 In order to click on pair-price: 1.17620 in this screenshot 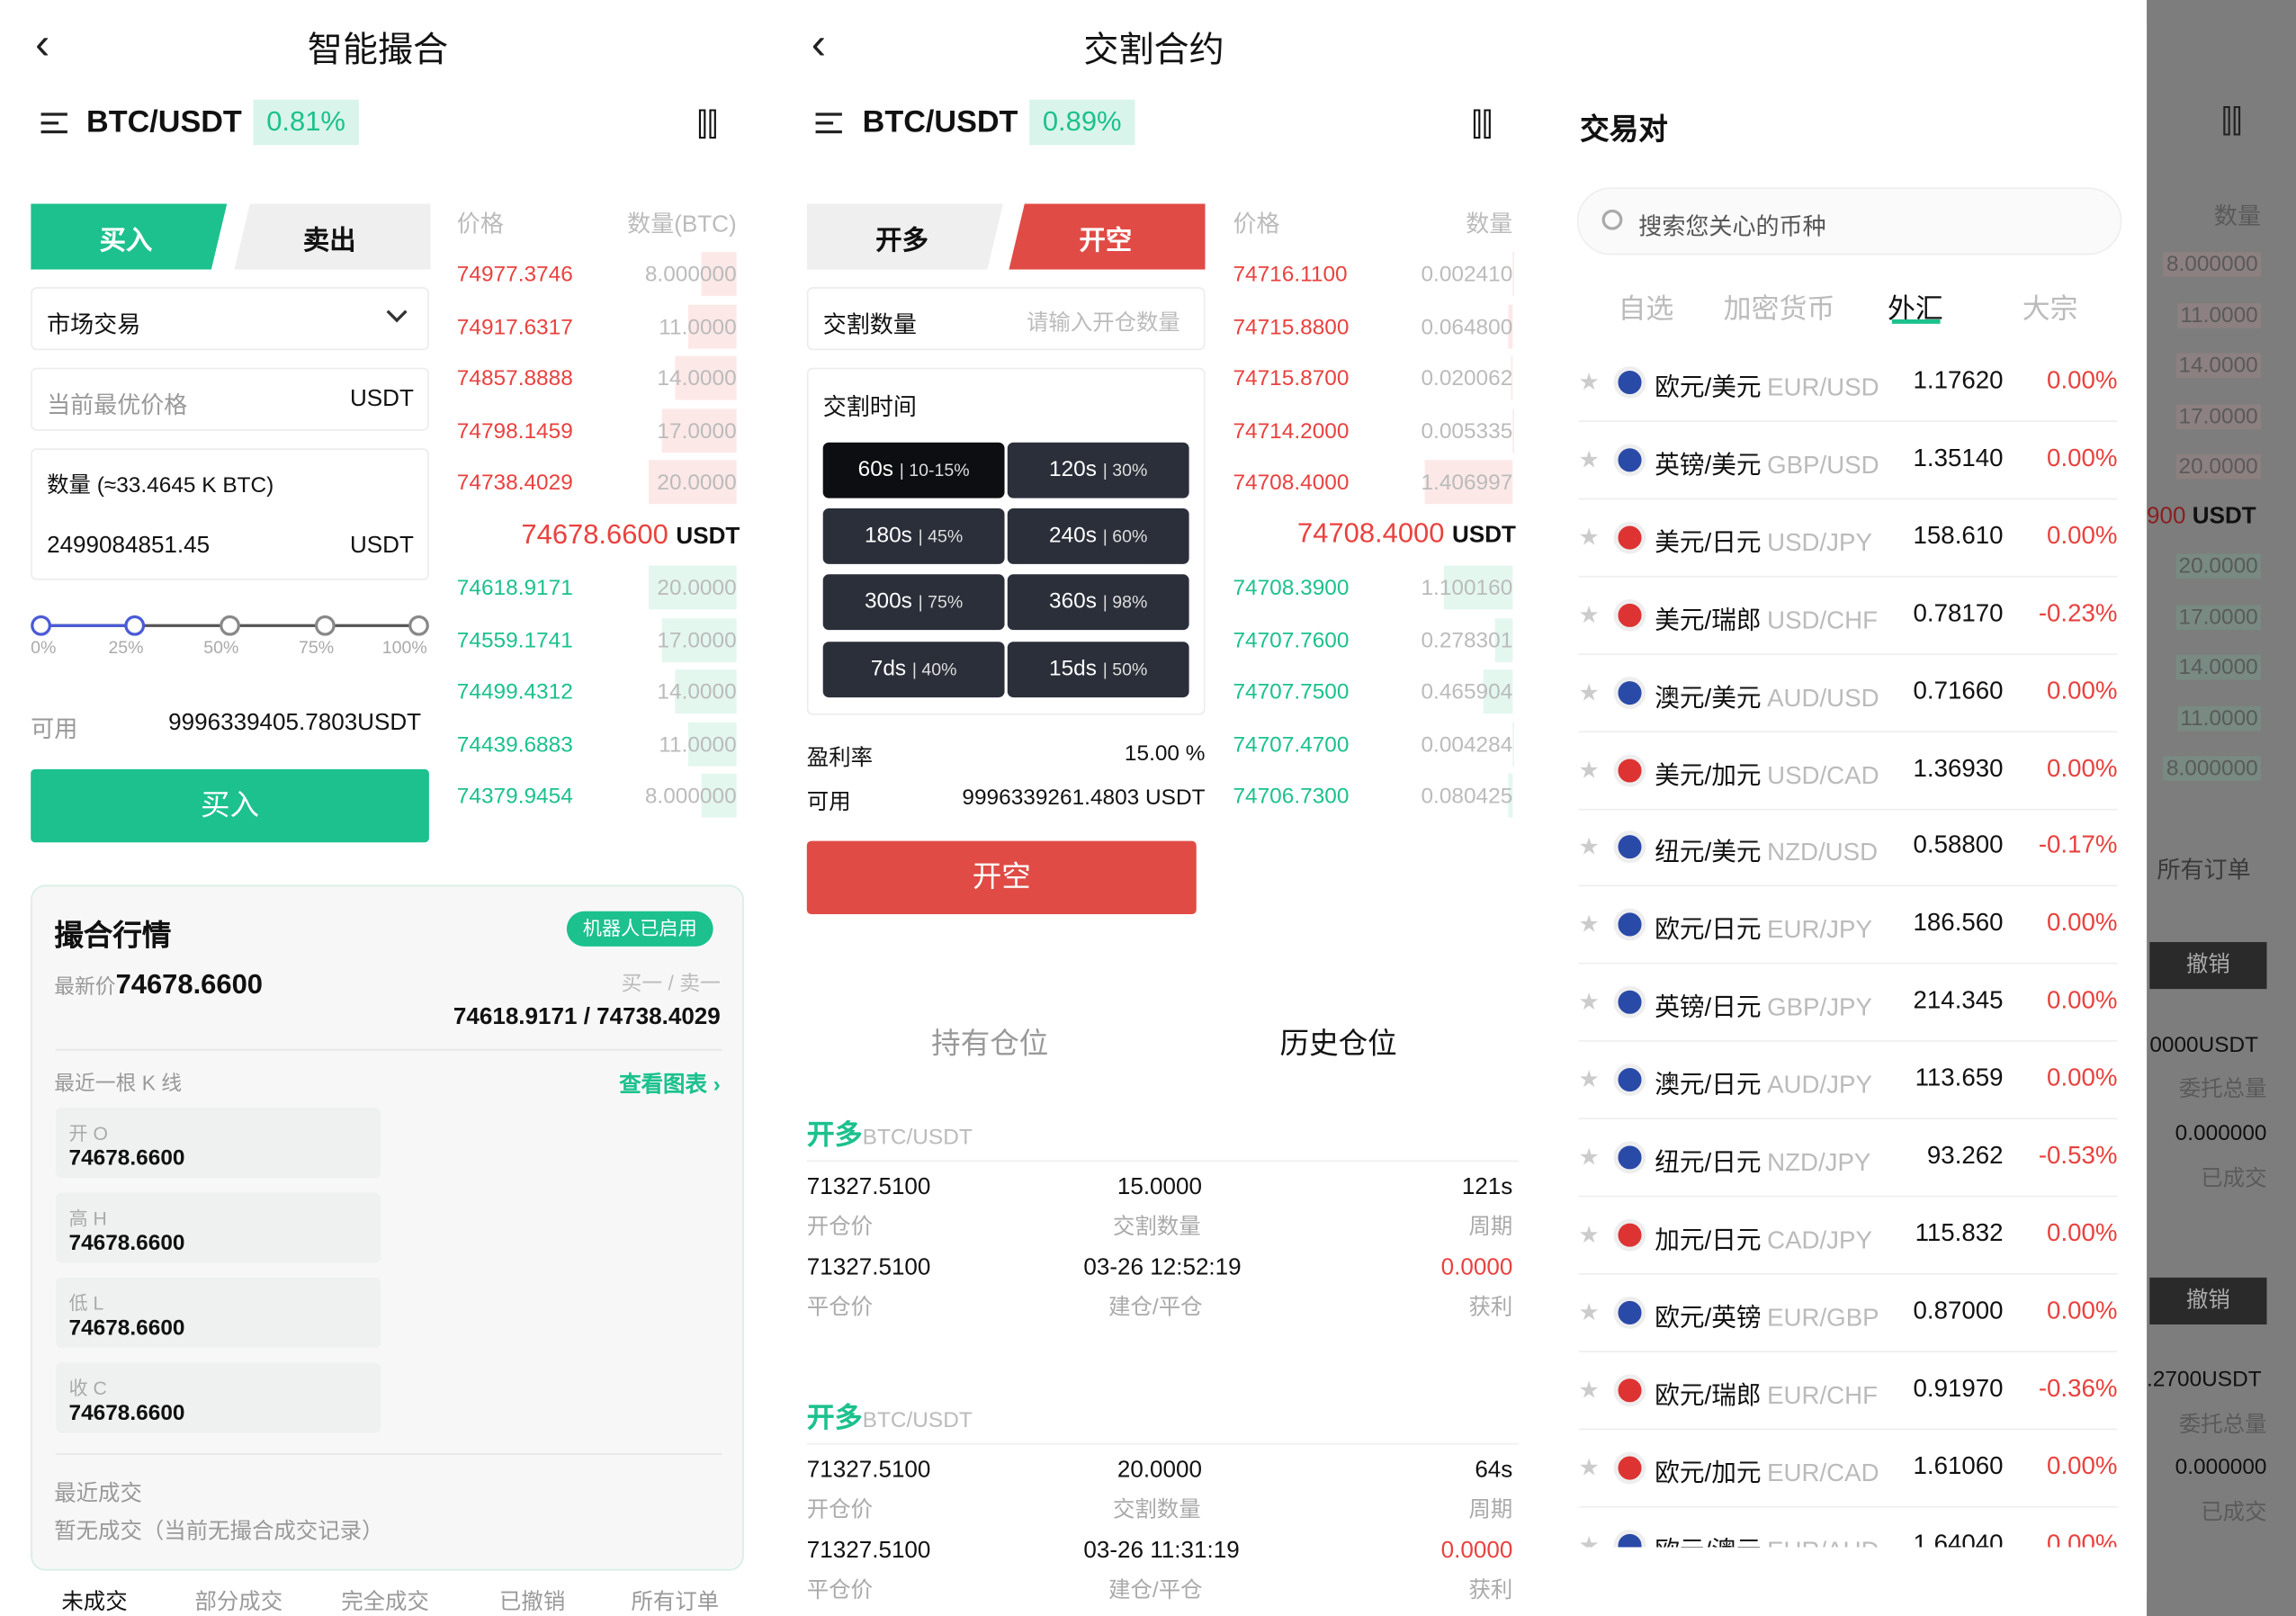, I will do `click(1958, 381)`.